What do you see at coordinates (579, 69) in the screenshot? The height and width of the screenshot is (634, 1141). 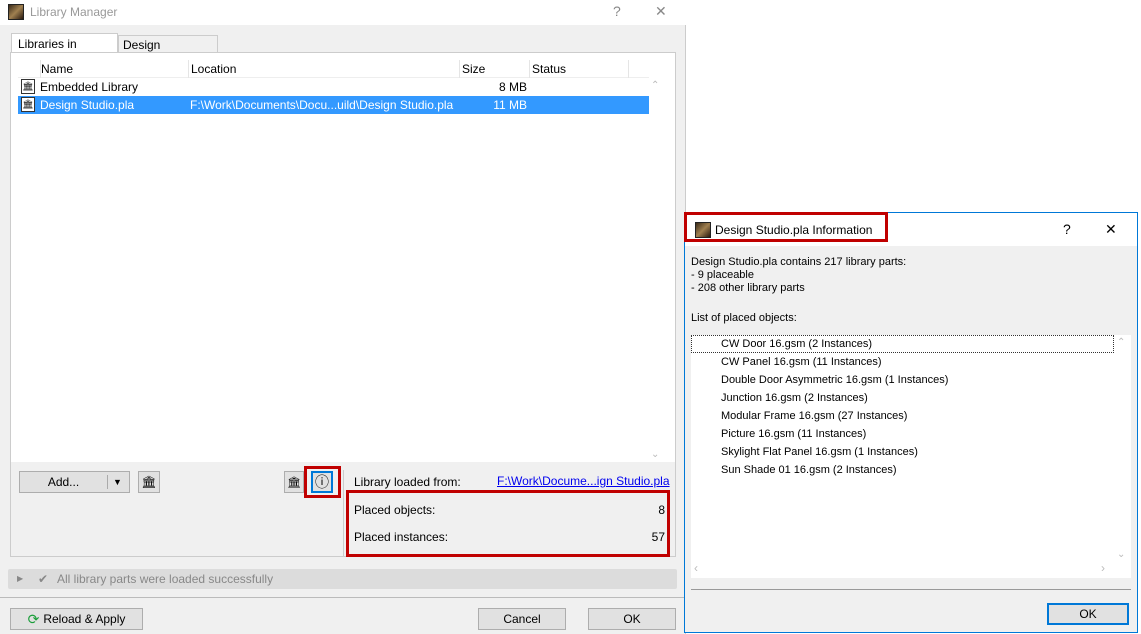 I see `column-status: Status` at bounding box center [579, 69].